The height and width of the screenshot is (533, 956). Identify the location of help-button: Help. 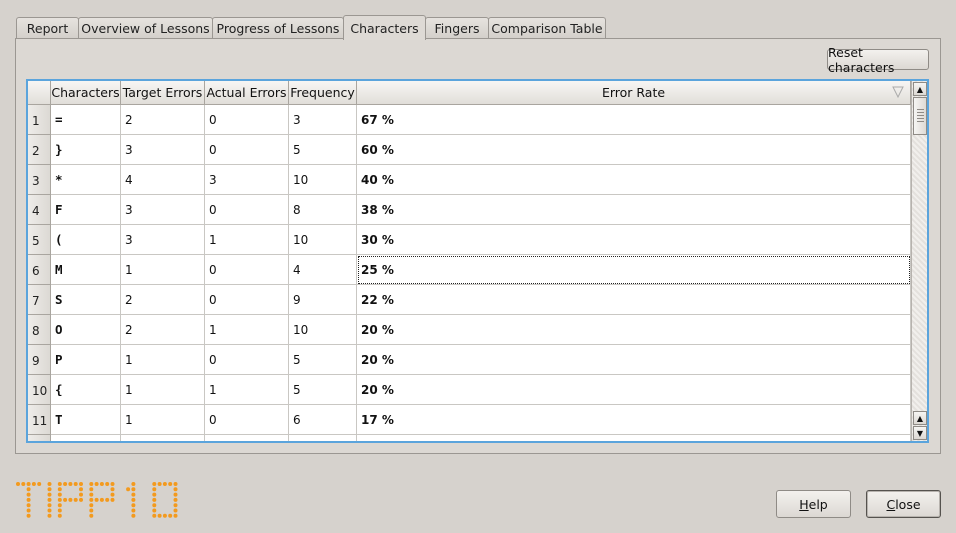
(813, 504).